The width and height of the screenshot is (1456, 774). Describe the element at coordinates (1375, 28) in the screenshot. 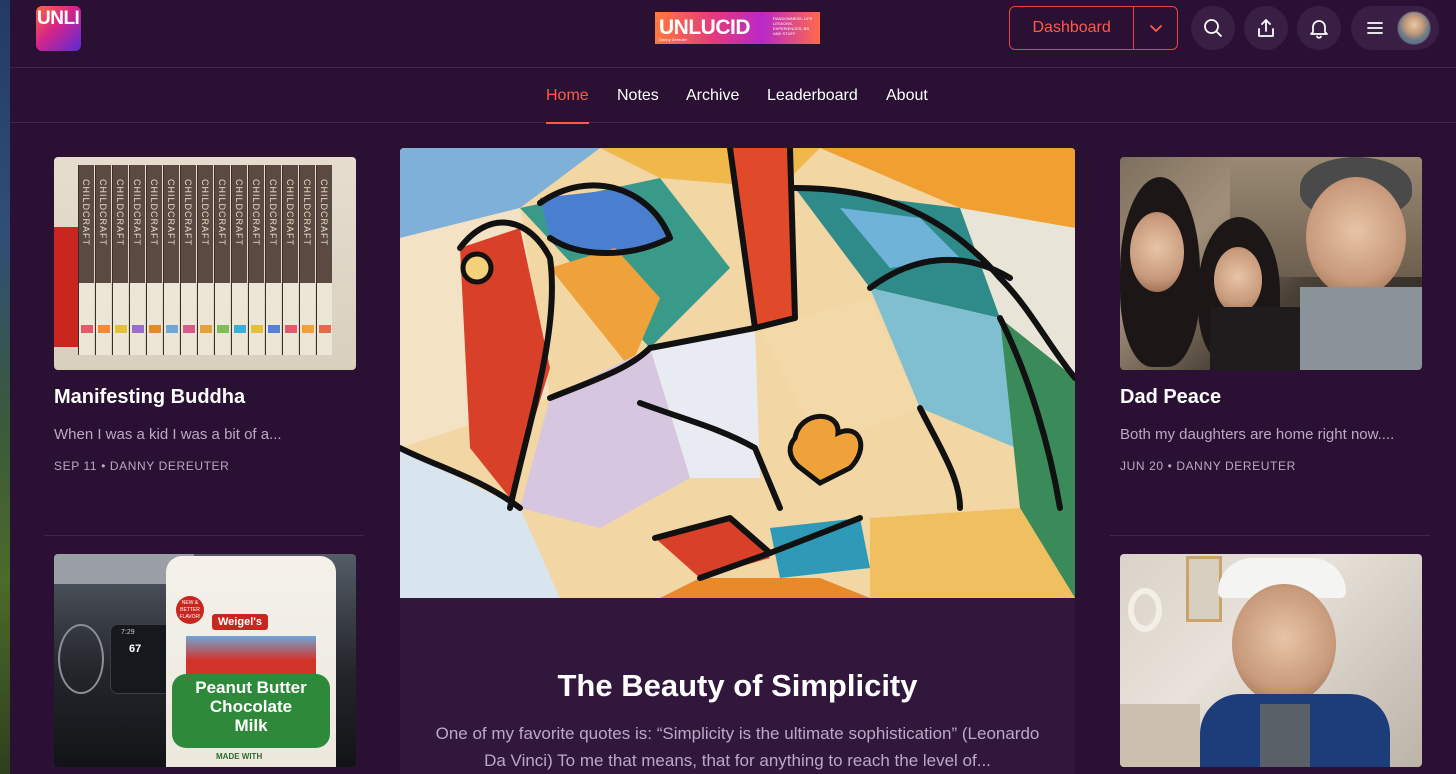

I see `menu-icon` at that location.